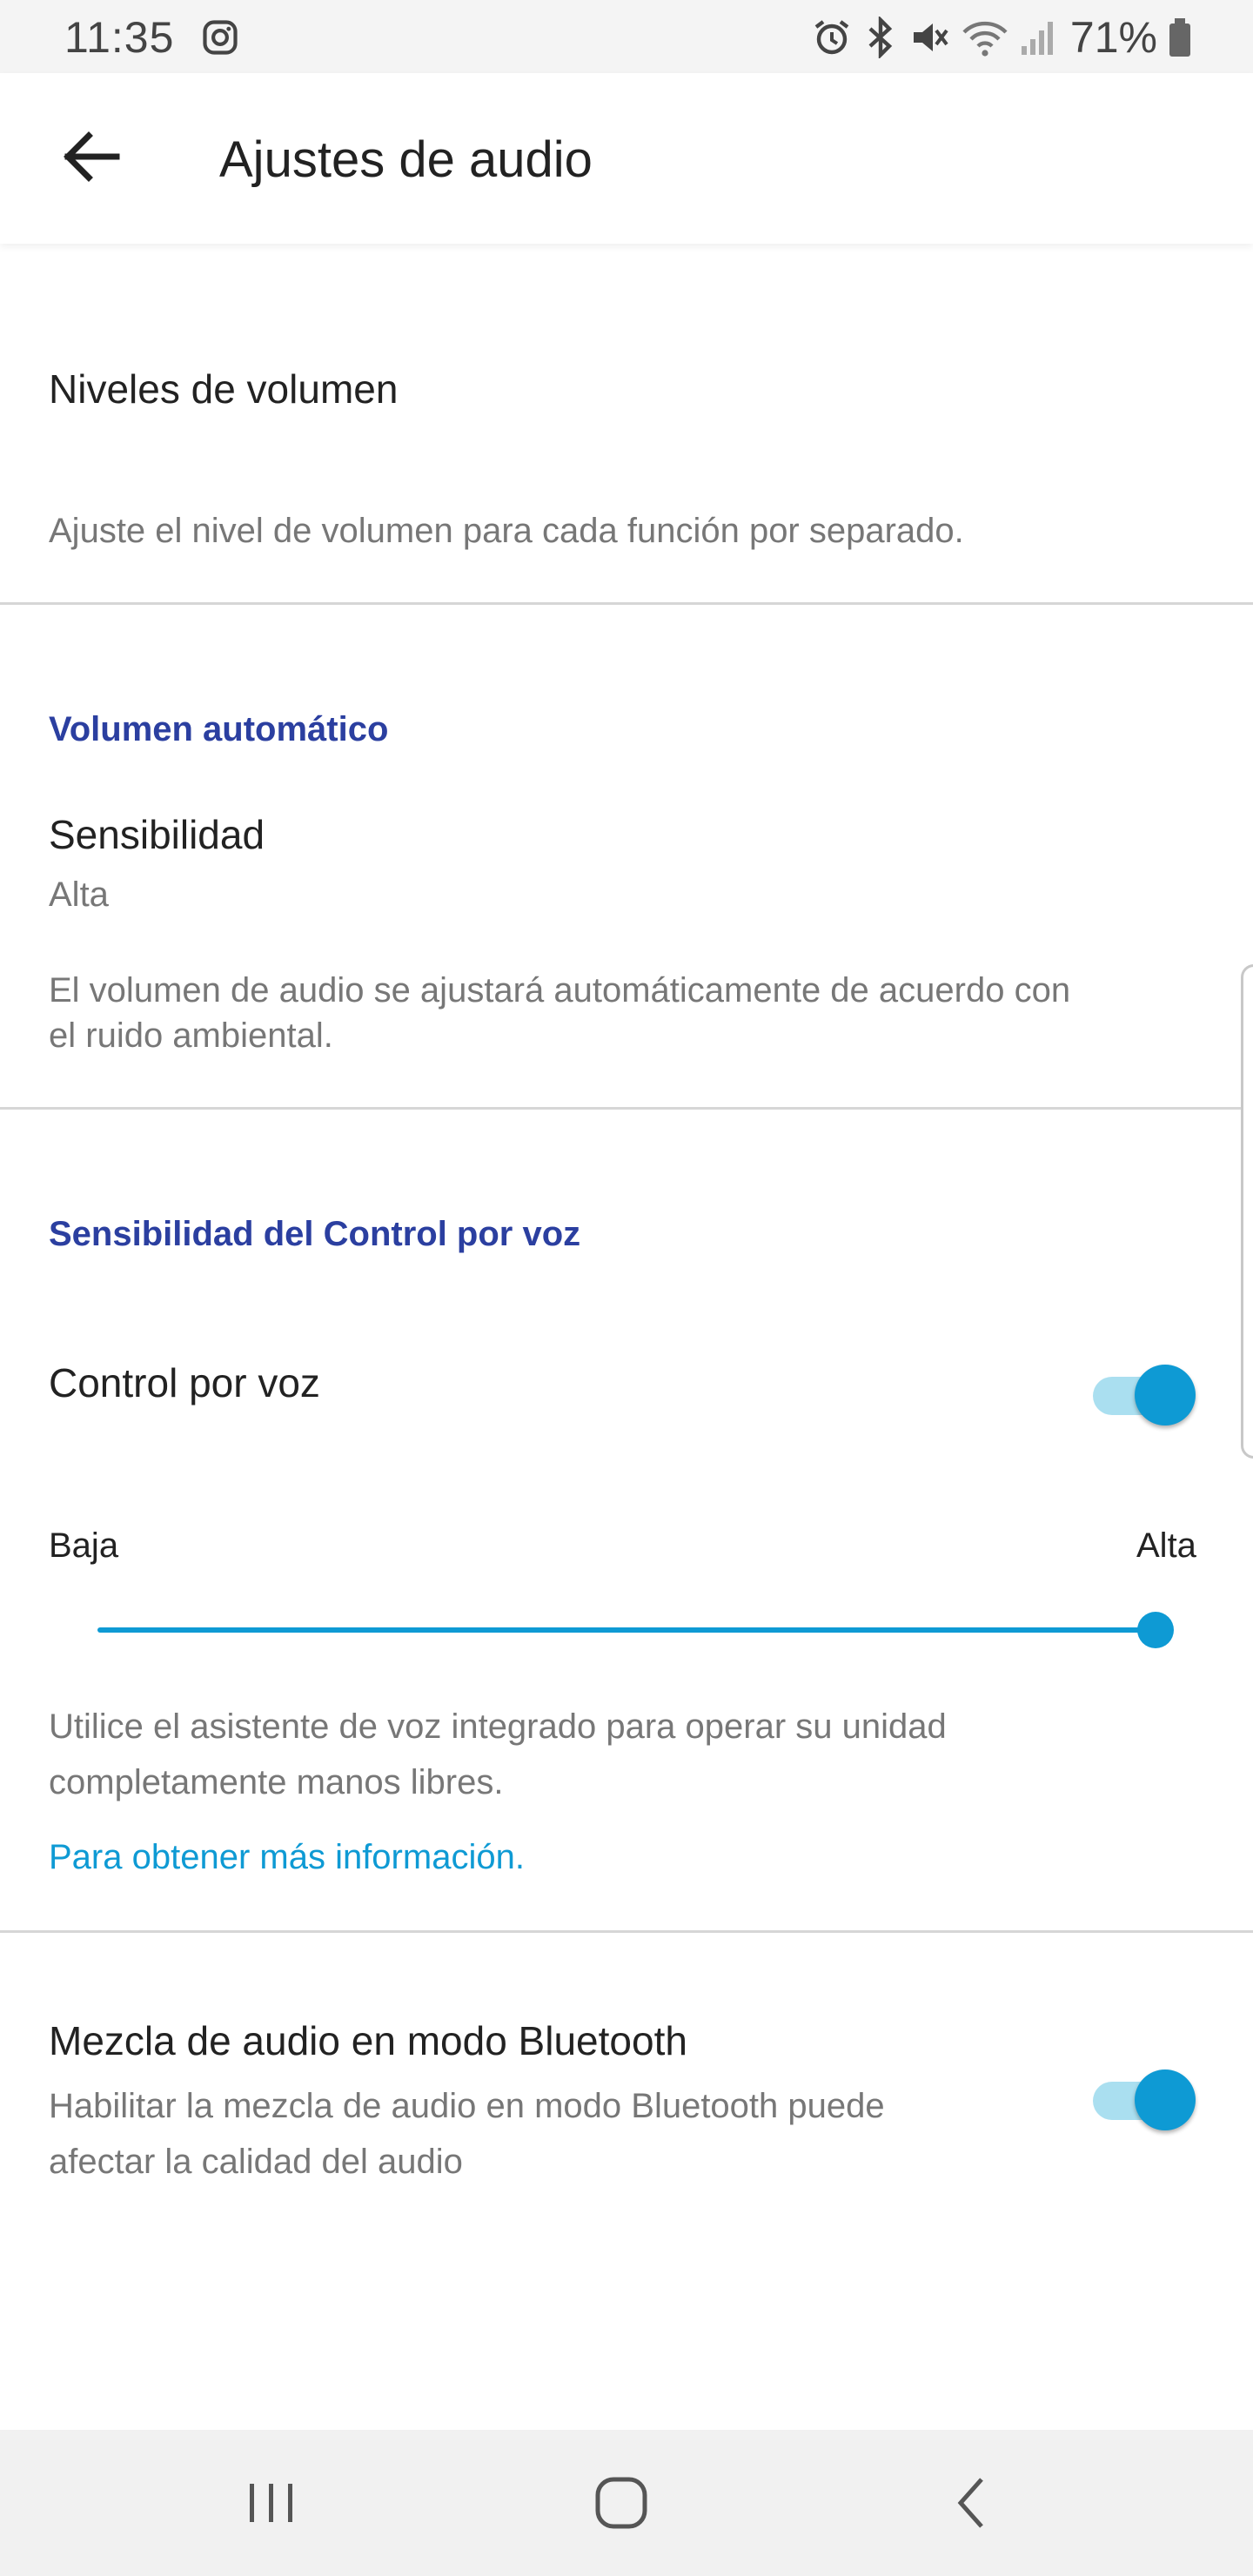 The width and height of the screenshot is (1253, 2576). I want to click on sensitivity-slider-track, so click(626, 1630).